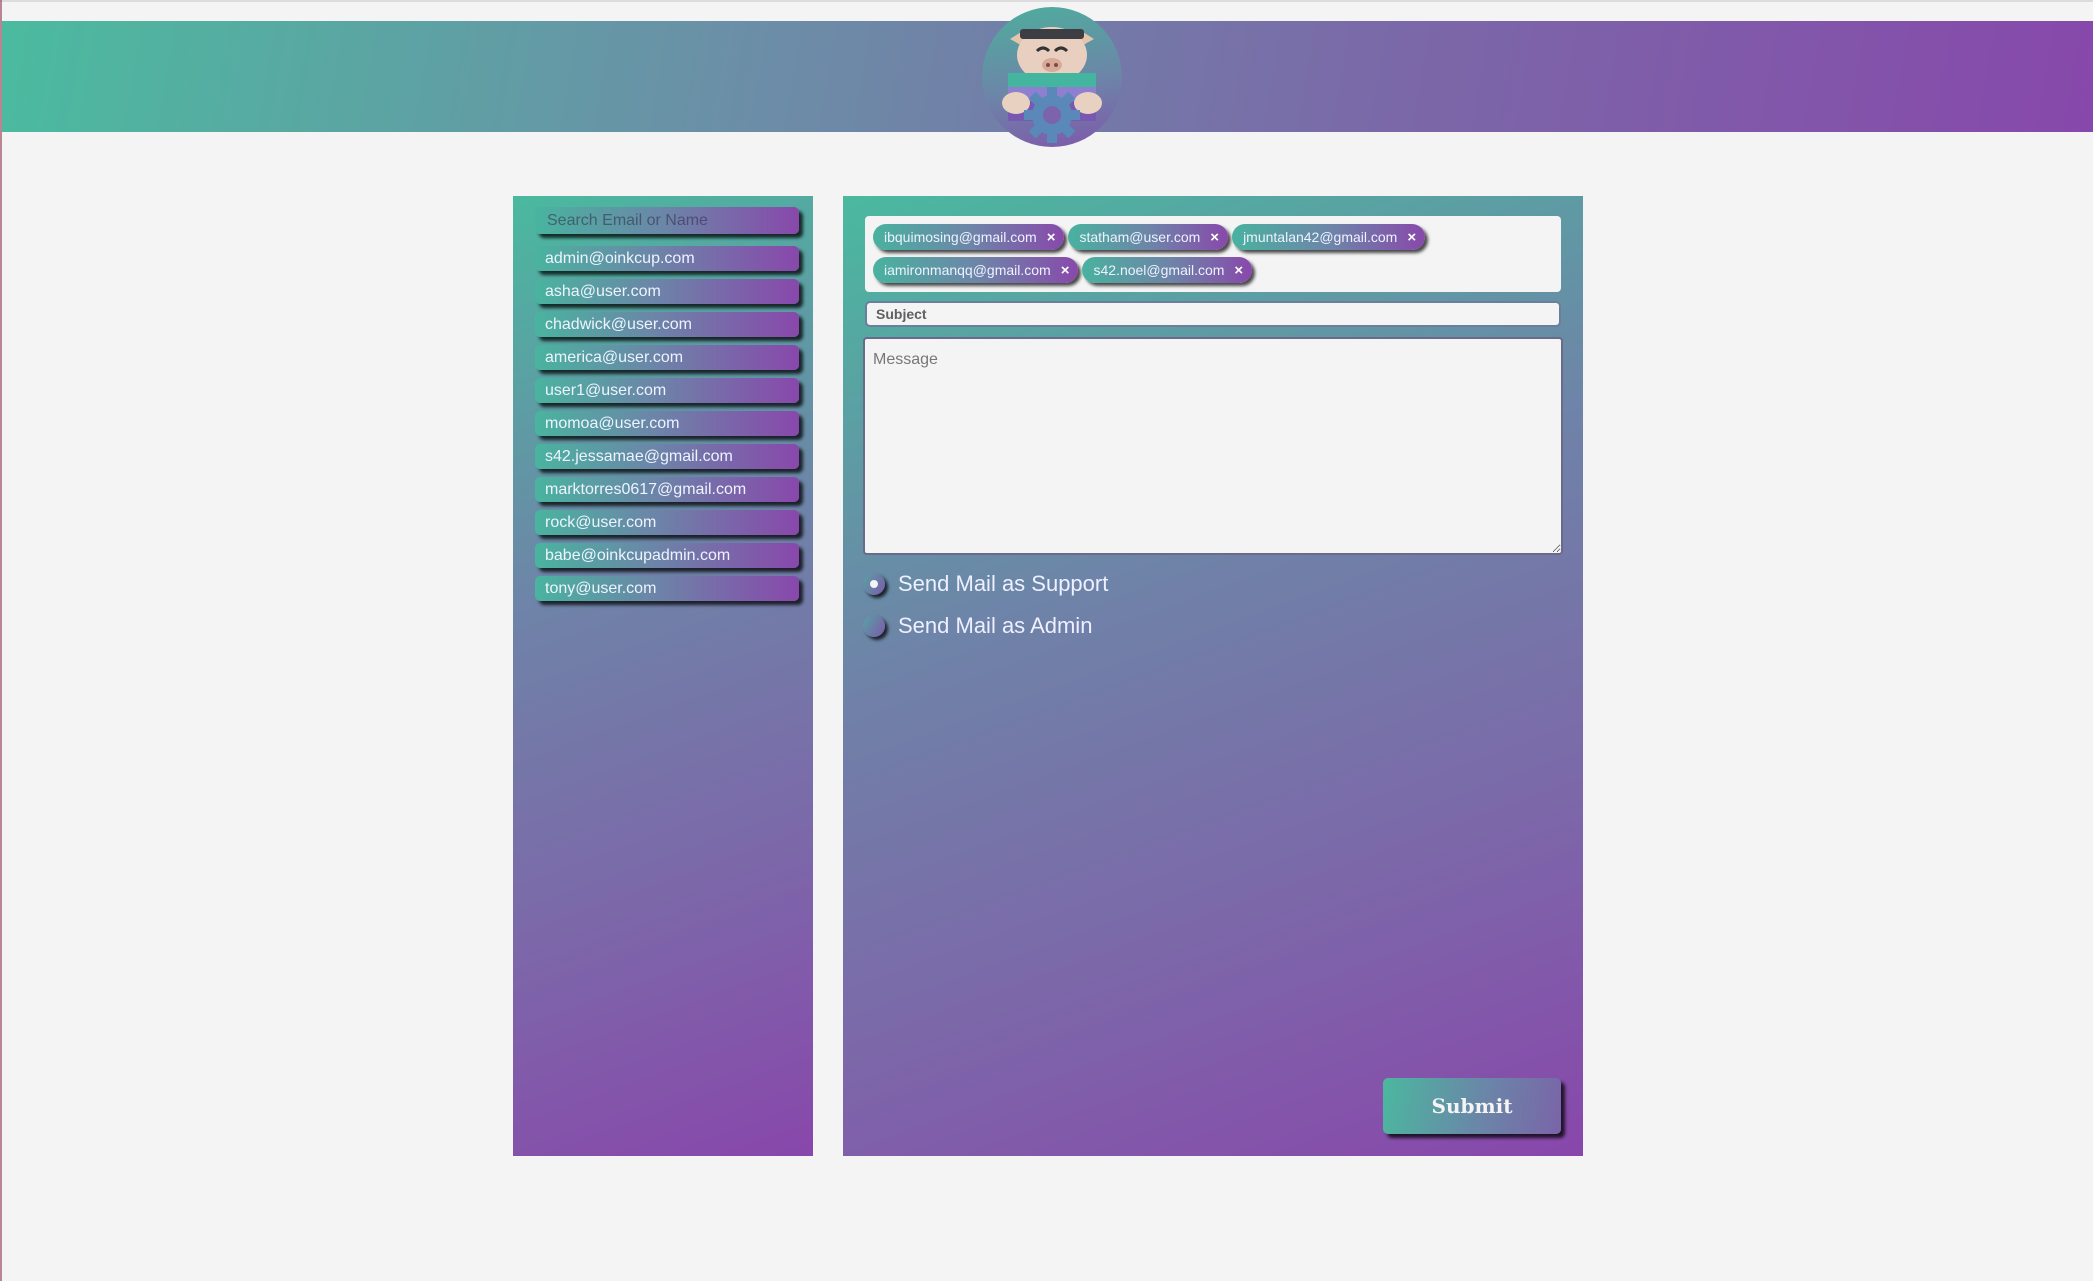 This screenshot has width=2093, height=1281. What do you see at coordinates (1046, 1) in the screenshot?
I see `top-border` at bounding box center [1046, 1].